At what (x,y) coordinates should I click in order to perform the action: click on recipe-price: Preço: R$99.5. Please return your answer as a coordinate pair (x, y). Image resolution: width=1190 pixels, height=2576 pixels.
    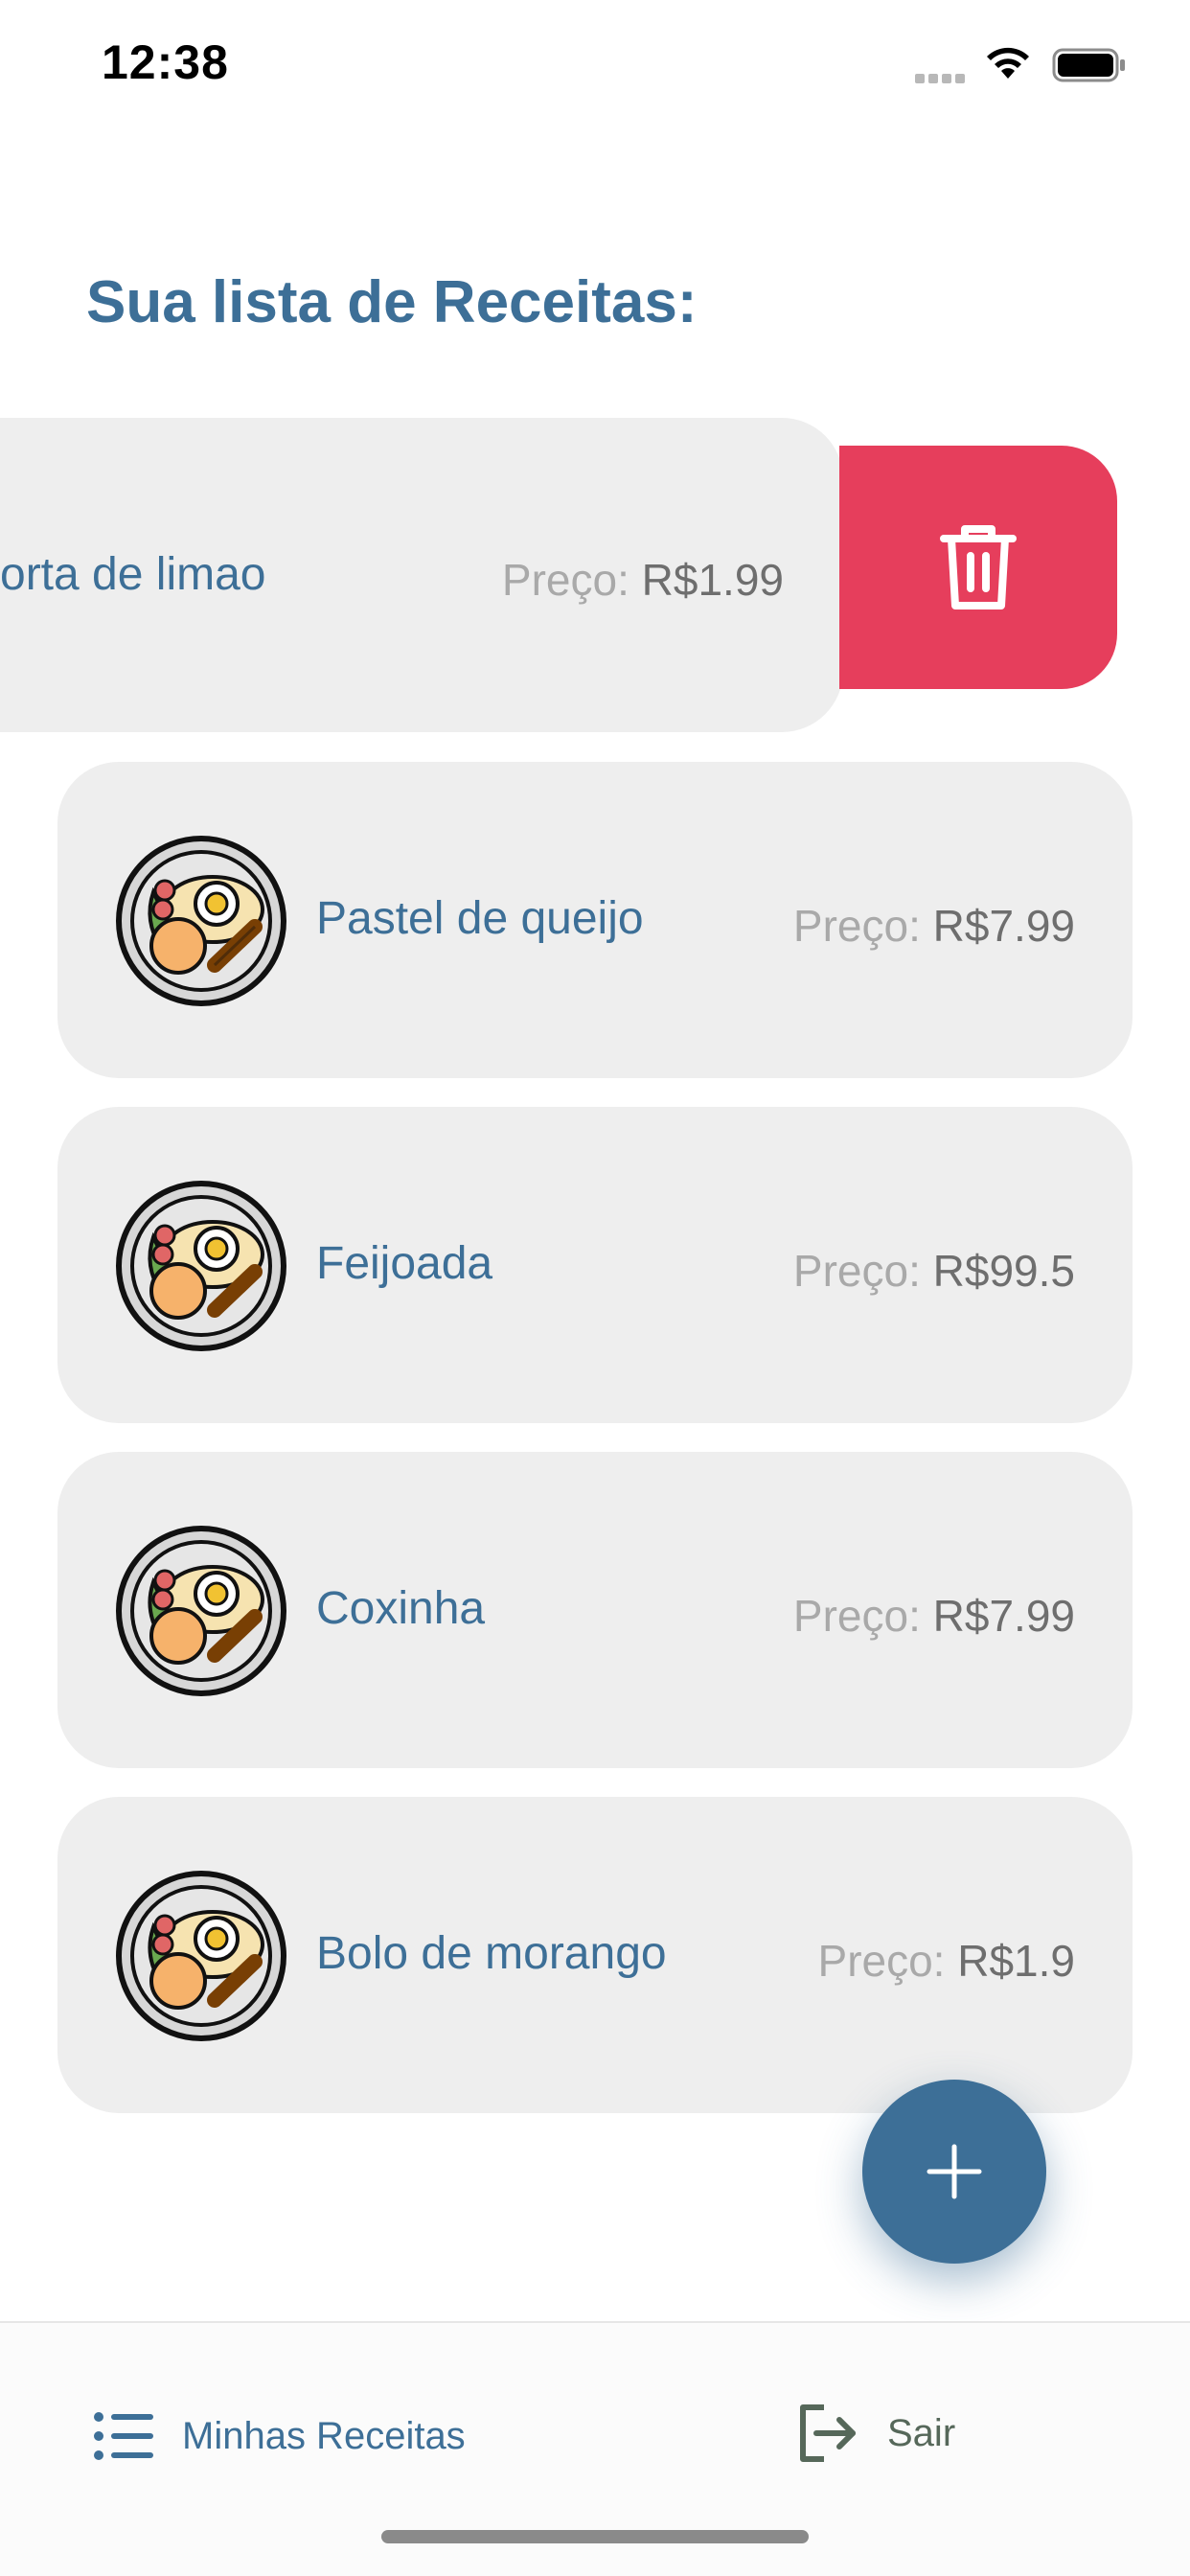
    Looking at the image, I should click on (934, 1271).